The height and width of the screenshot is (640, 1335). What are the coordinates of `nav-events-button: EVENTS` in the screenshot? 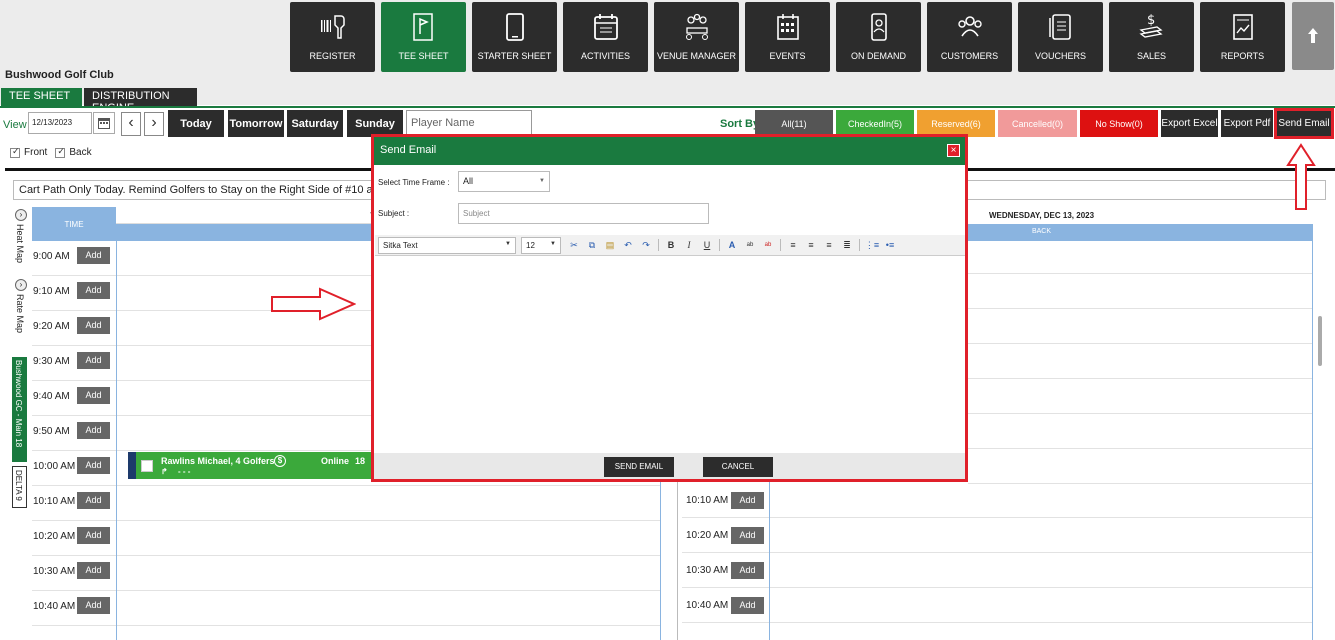 It's located at (787, 37).